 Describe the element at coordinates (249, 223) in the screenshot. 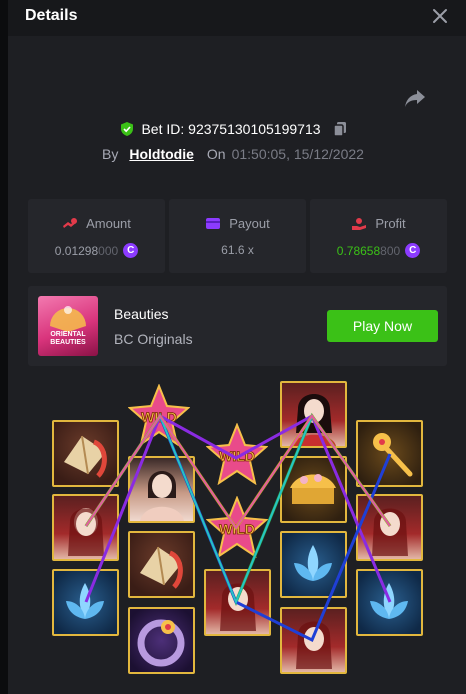

I see `payout-label: Payout` at that location.